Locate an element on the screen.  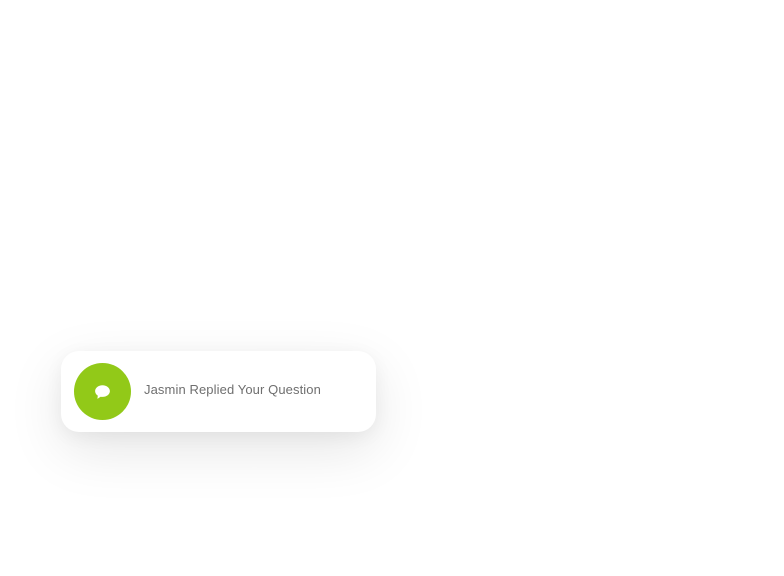
chat-bubble-icon is located at coordinates (102, 392).